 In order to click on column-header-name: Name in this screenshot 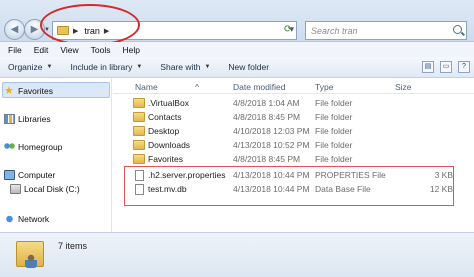, I will do `click(146, 87)`.